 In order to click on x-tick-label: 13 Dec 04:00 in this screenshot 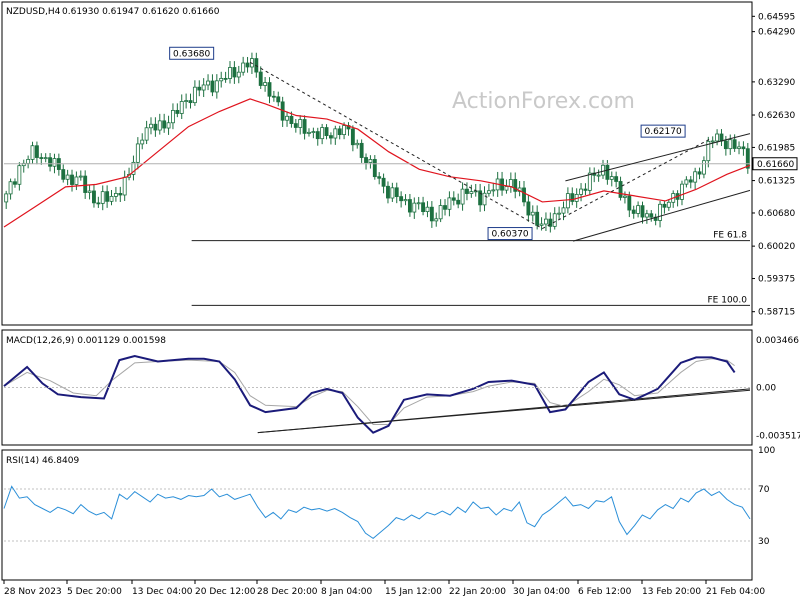, I will do `click(162, 592)`.